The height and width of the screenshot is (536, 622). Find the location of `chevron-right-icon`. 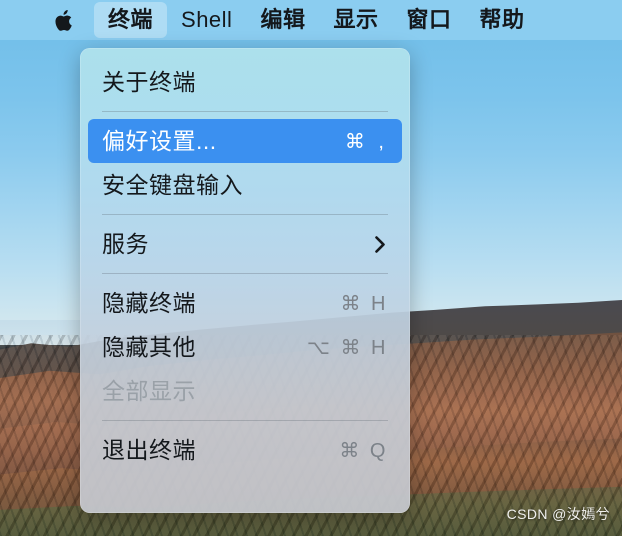

chevron-right-icon is located at coordinates (380, 244).